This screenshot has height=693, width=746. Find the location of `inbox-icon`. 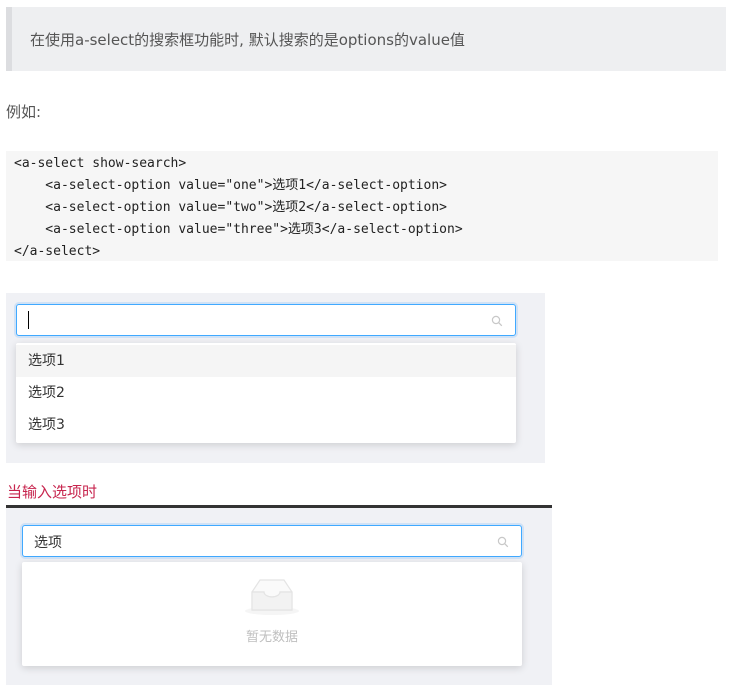

inbox-icon is located at coordinates (272, 597).